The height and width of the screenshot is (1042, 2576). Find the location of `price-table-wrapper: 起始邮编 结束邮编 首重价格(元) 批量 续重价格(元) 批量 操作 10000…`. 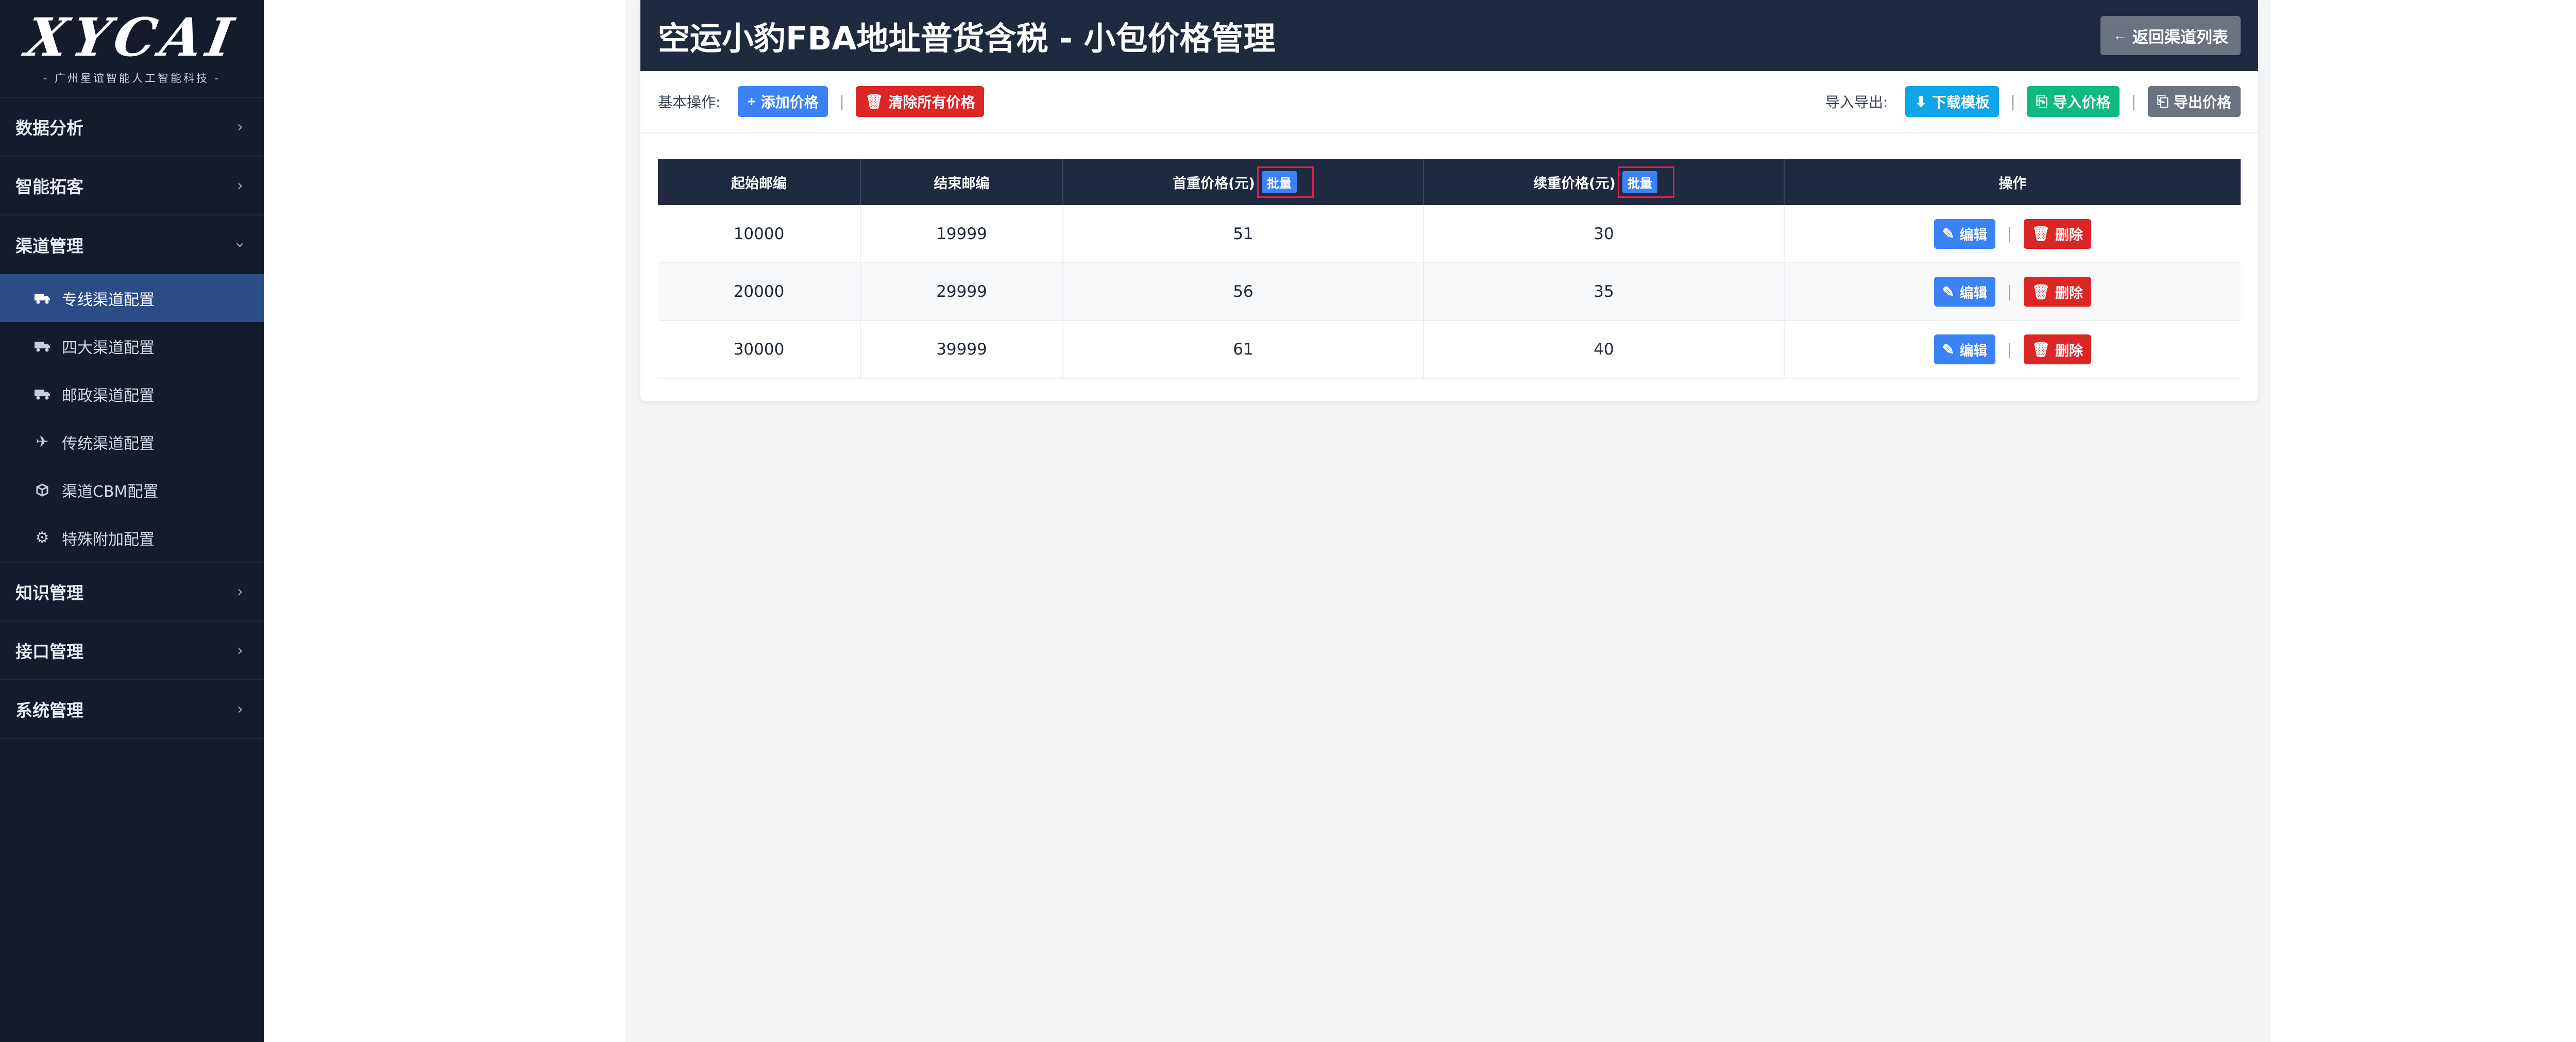

price-table-wrapper: 起始邮编 结束邮编 首重价格(元) 批量 续重价格(元) 批量 操作 10000… is located at coordinates (1449, 269).